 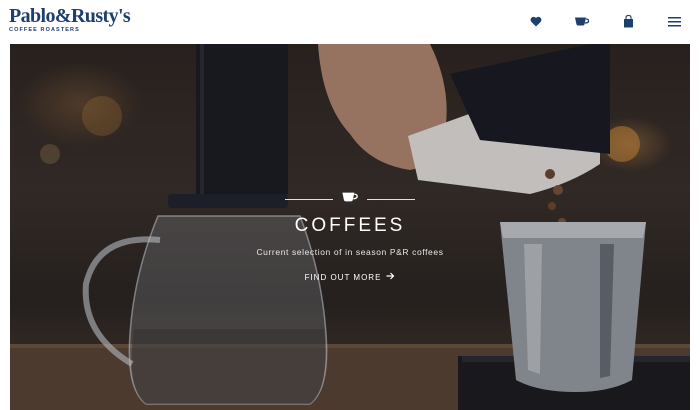 What do you see at coordinates (350, 22) in the screenshot?
I see `site-header: Pablo&Rusty's COFFEE ROASTERS` at bounding box center [350, 22].